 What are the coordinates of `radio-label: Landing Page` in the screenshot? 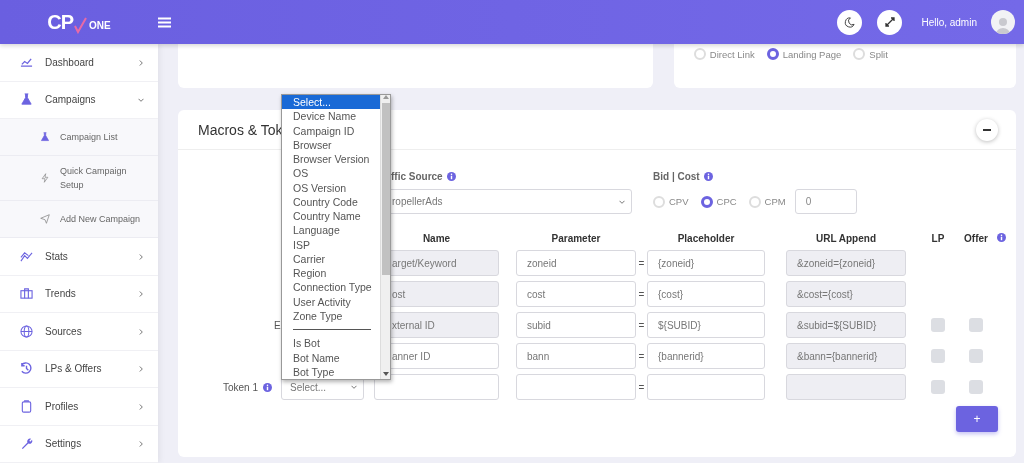 It's located at (812, 54).